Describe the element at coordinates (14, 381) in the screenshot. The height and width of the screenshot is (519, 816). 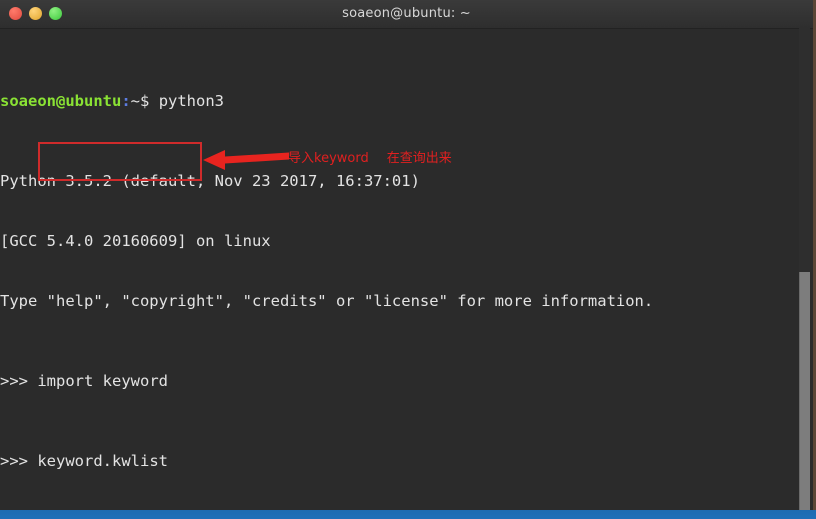
I see `py-prompt-1: >>>` at that location.